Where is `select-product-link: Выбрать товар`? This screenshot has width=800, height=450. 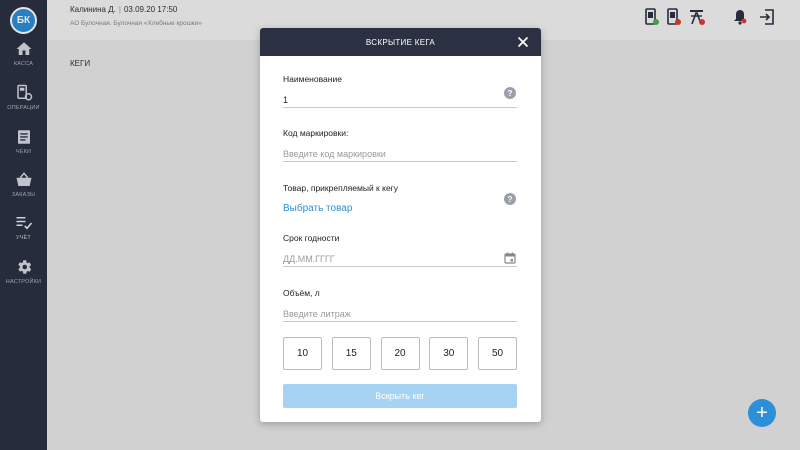
select-product-link: Выбрать товар is located at coordinates (317, 208).